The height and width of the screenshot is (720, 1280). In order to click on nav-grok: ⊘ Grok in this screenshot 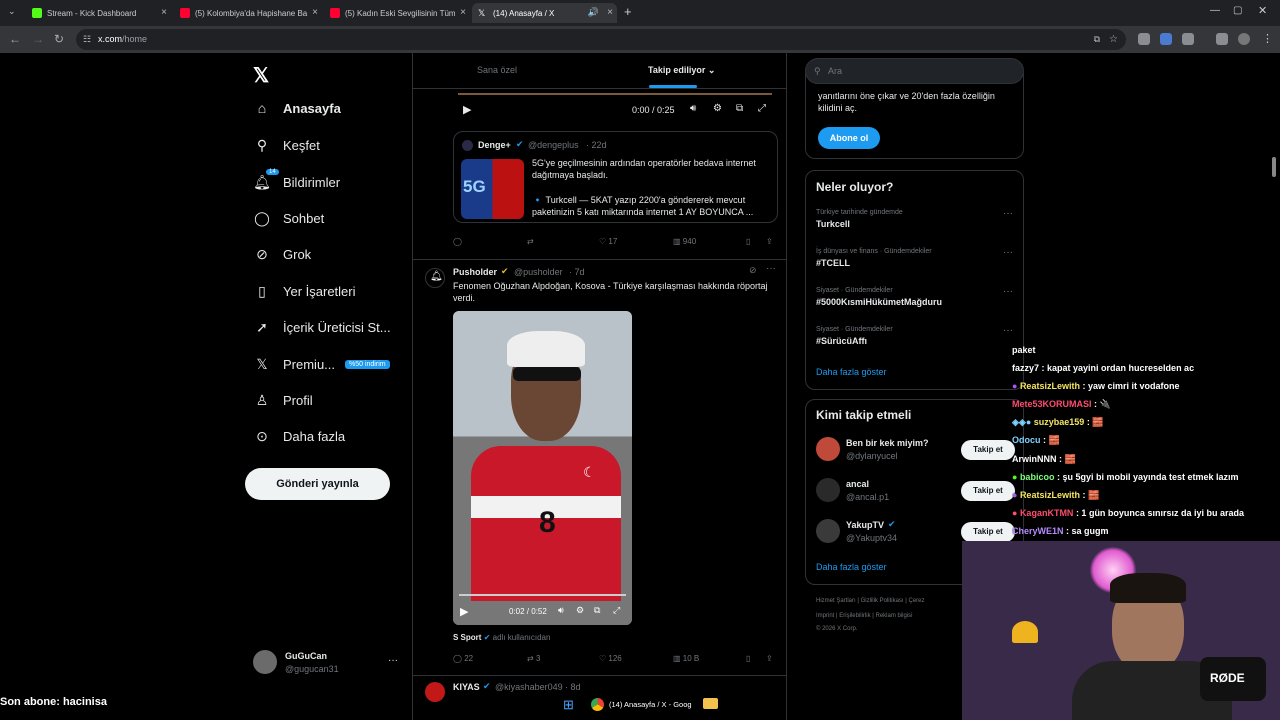, I will do `click(282, 254)`.